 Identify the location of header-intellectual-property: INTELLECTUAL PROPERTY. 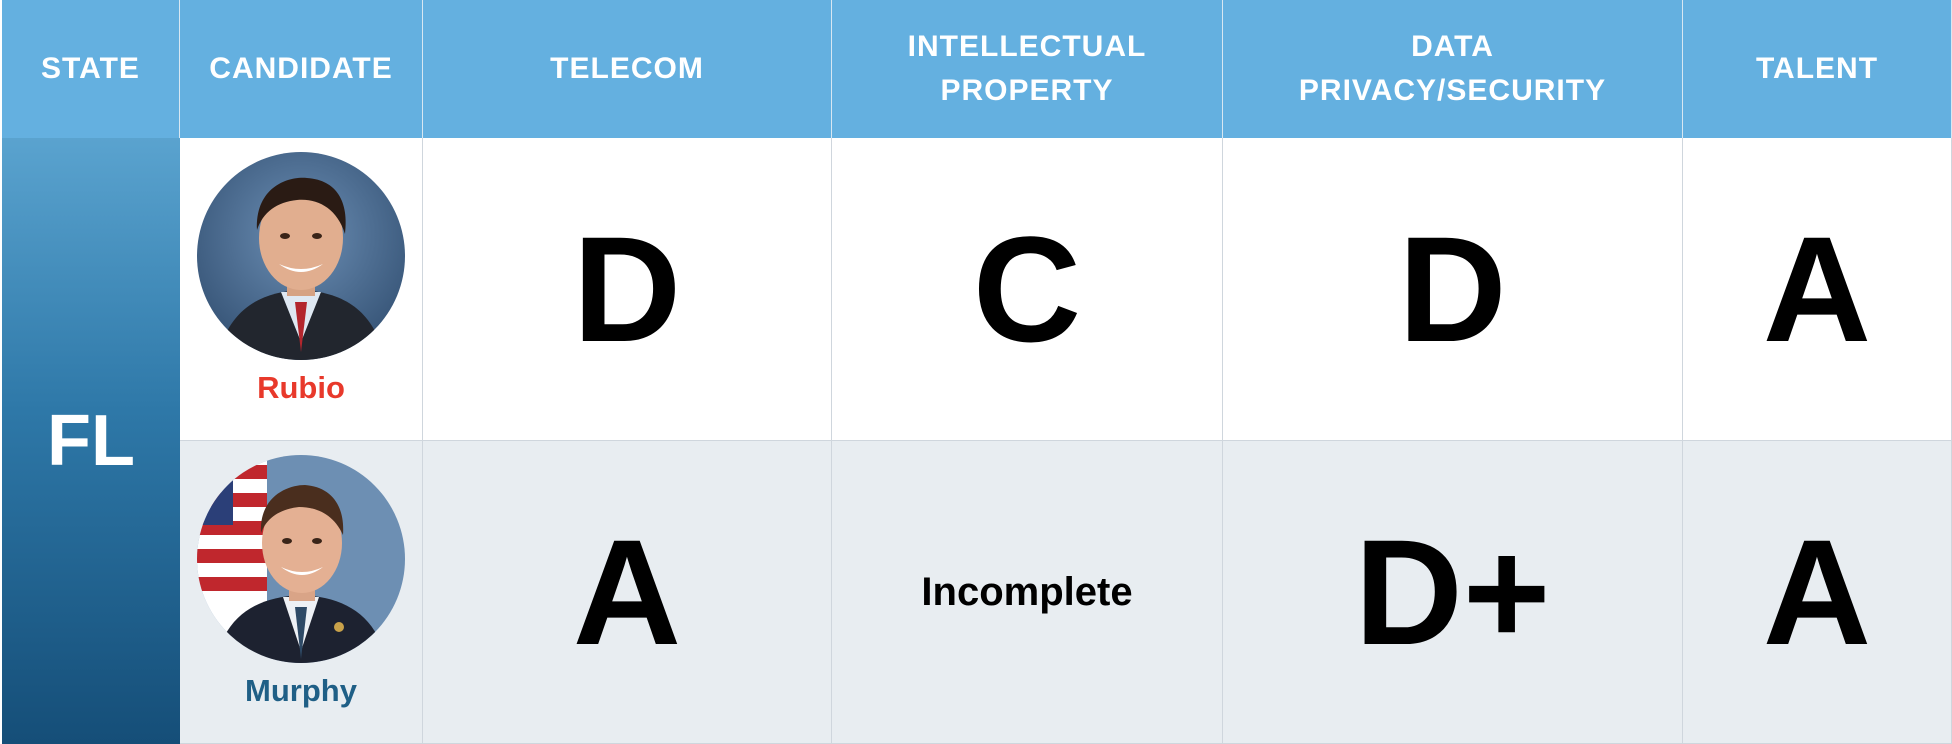
(1027, 69).